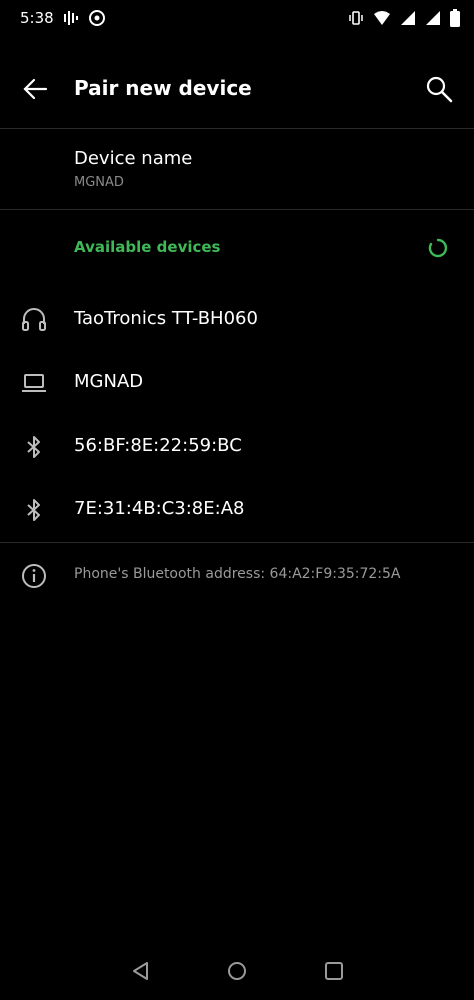 This screenshot has height=1000, width=474. Describe the element at coordinates (34, 576) in the screenshot. I see `info-icon` at that location.